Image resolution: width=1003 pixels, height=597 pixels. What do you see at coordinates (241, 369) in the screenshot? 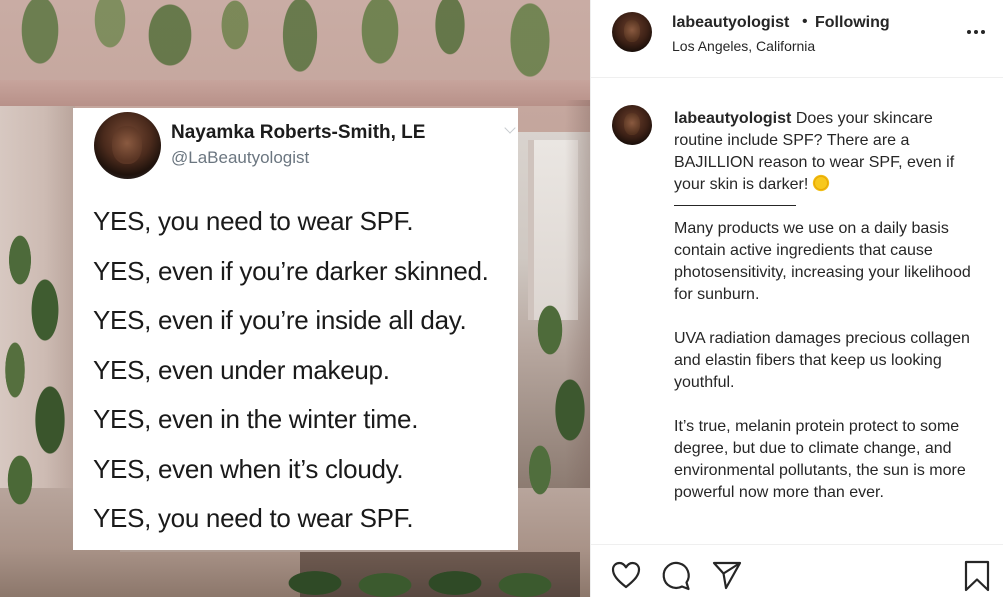
I see `tweet-line: YES, even under makeup.` at bounding box center [241, 369].